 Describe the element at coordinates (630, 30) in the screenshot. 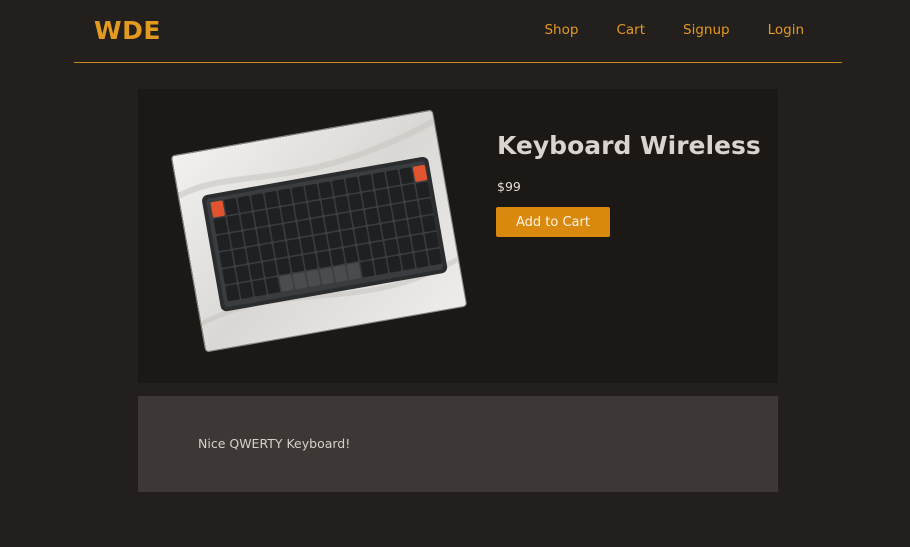

I see `nav-cart-link: Cart` at that location.